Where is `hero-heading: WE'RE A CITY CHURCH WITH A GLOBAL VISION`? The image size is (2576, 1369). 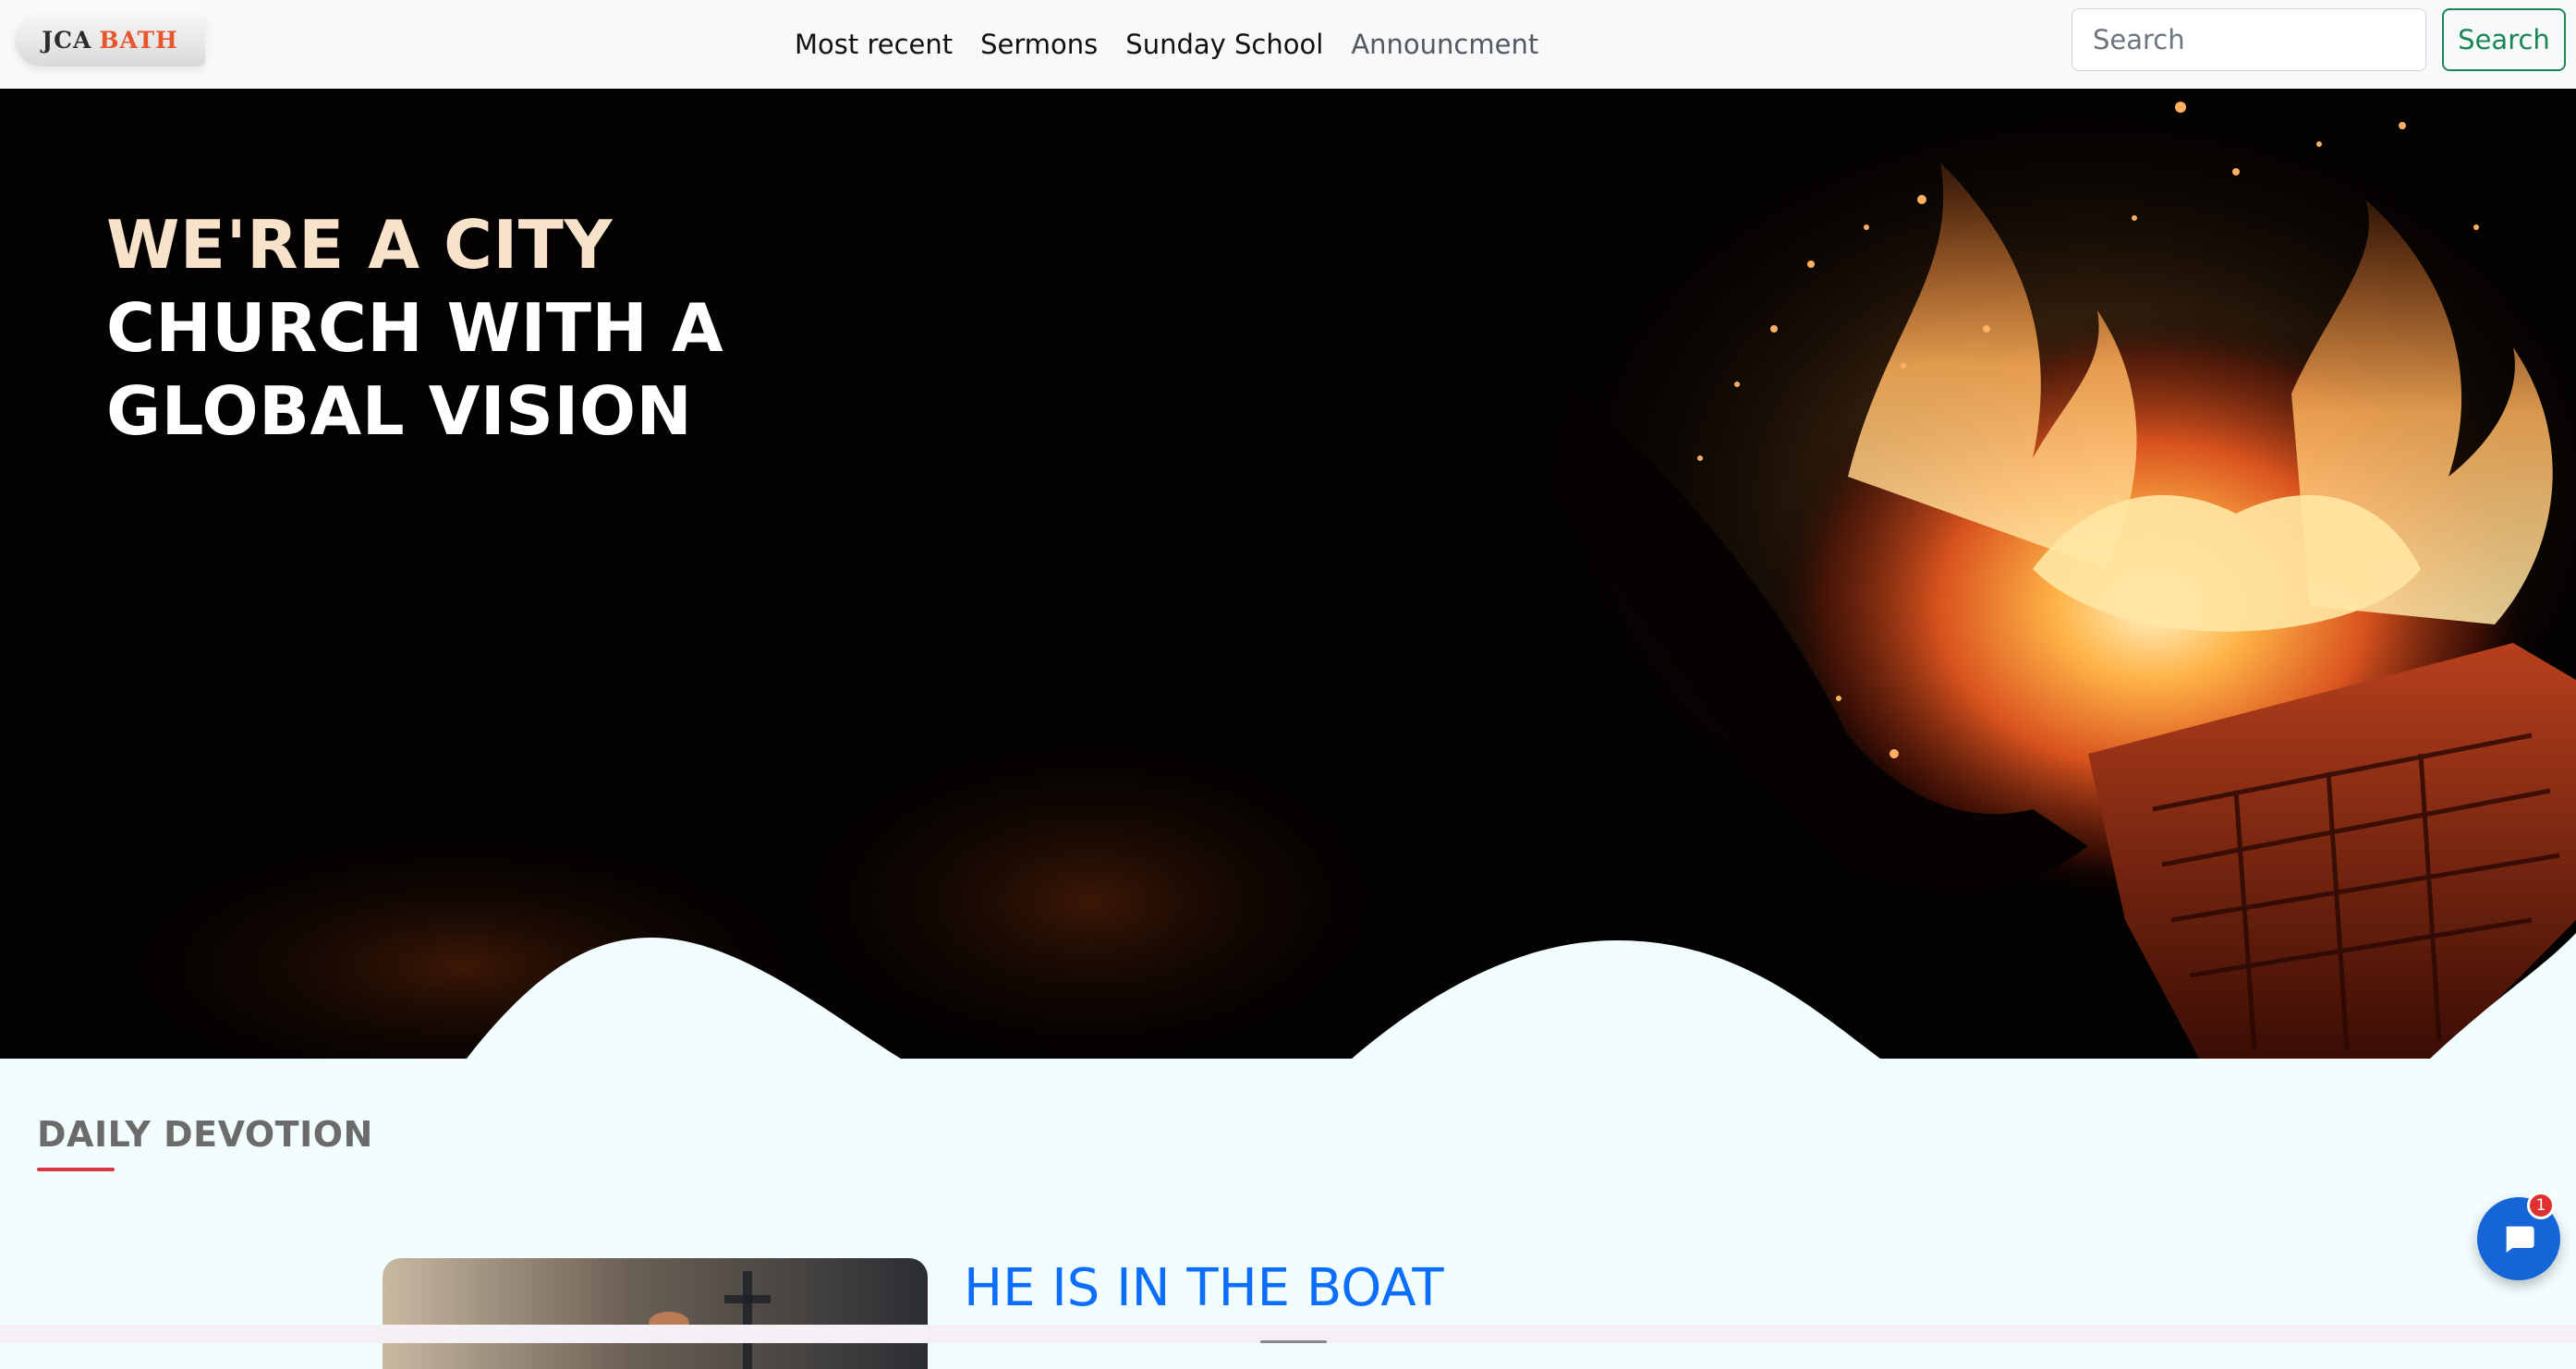 hero-heading: WE'RE A CITY CHURCH WITH A GLOBAL VISION is located at coordinates (414, 328).